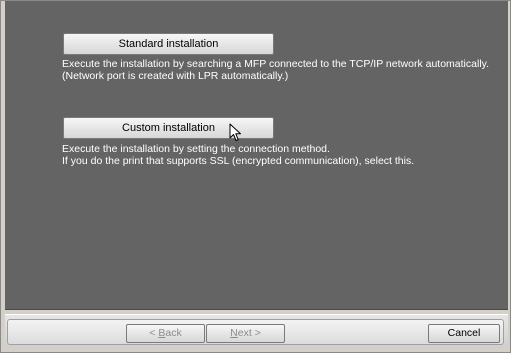  I want to click on next-button: Next >, so click(245, 333).